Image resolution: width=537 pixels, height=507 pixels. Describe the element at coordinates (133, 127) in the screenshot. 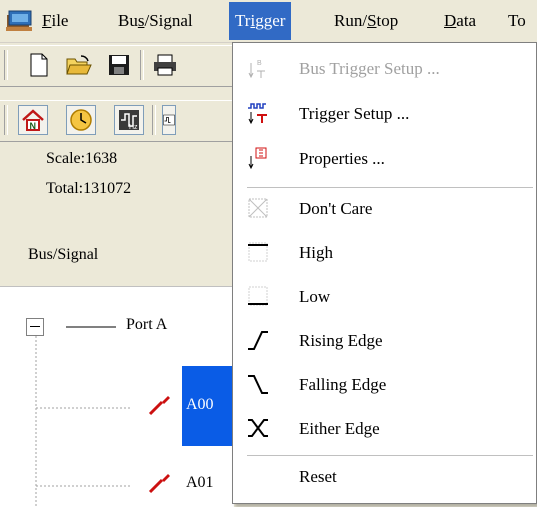

I see `svg-text: Hz` at that location.